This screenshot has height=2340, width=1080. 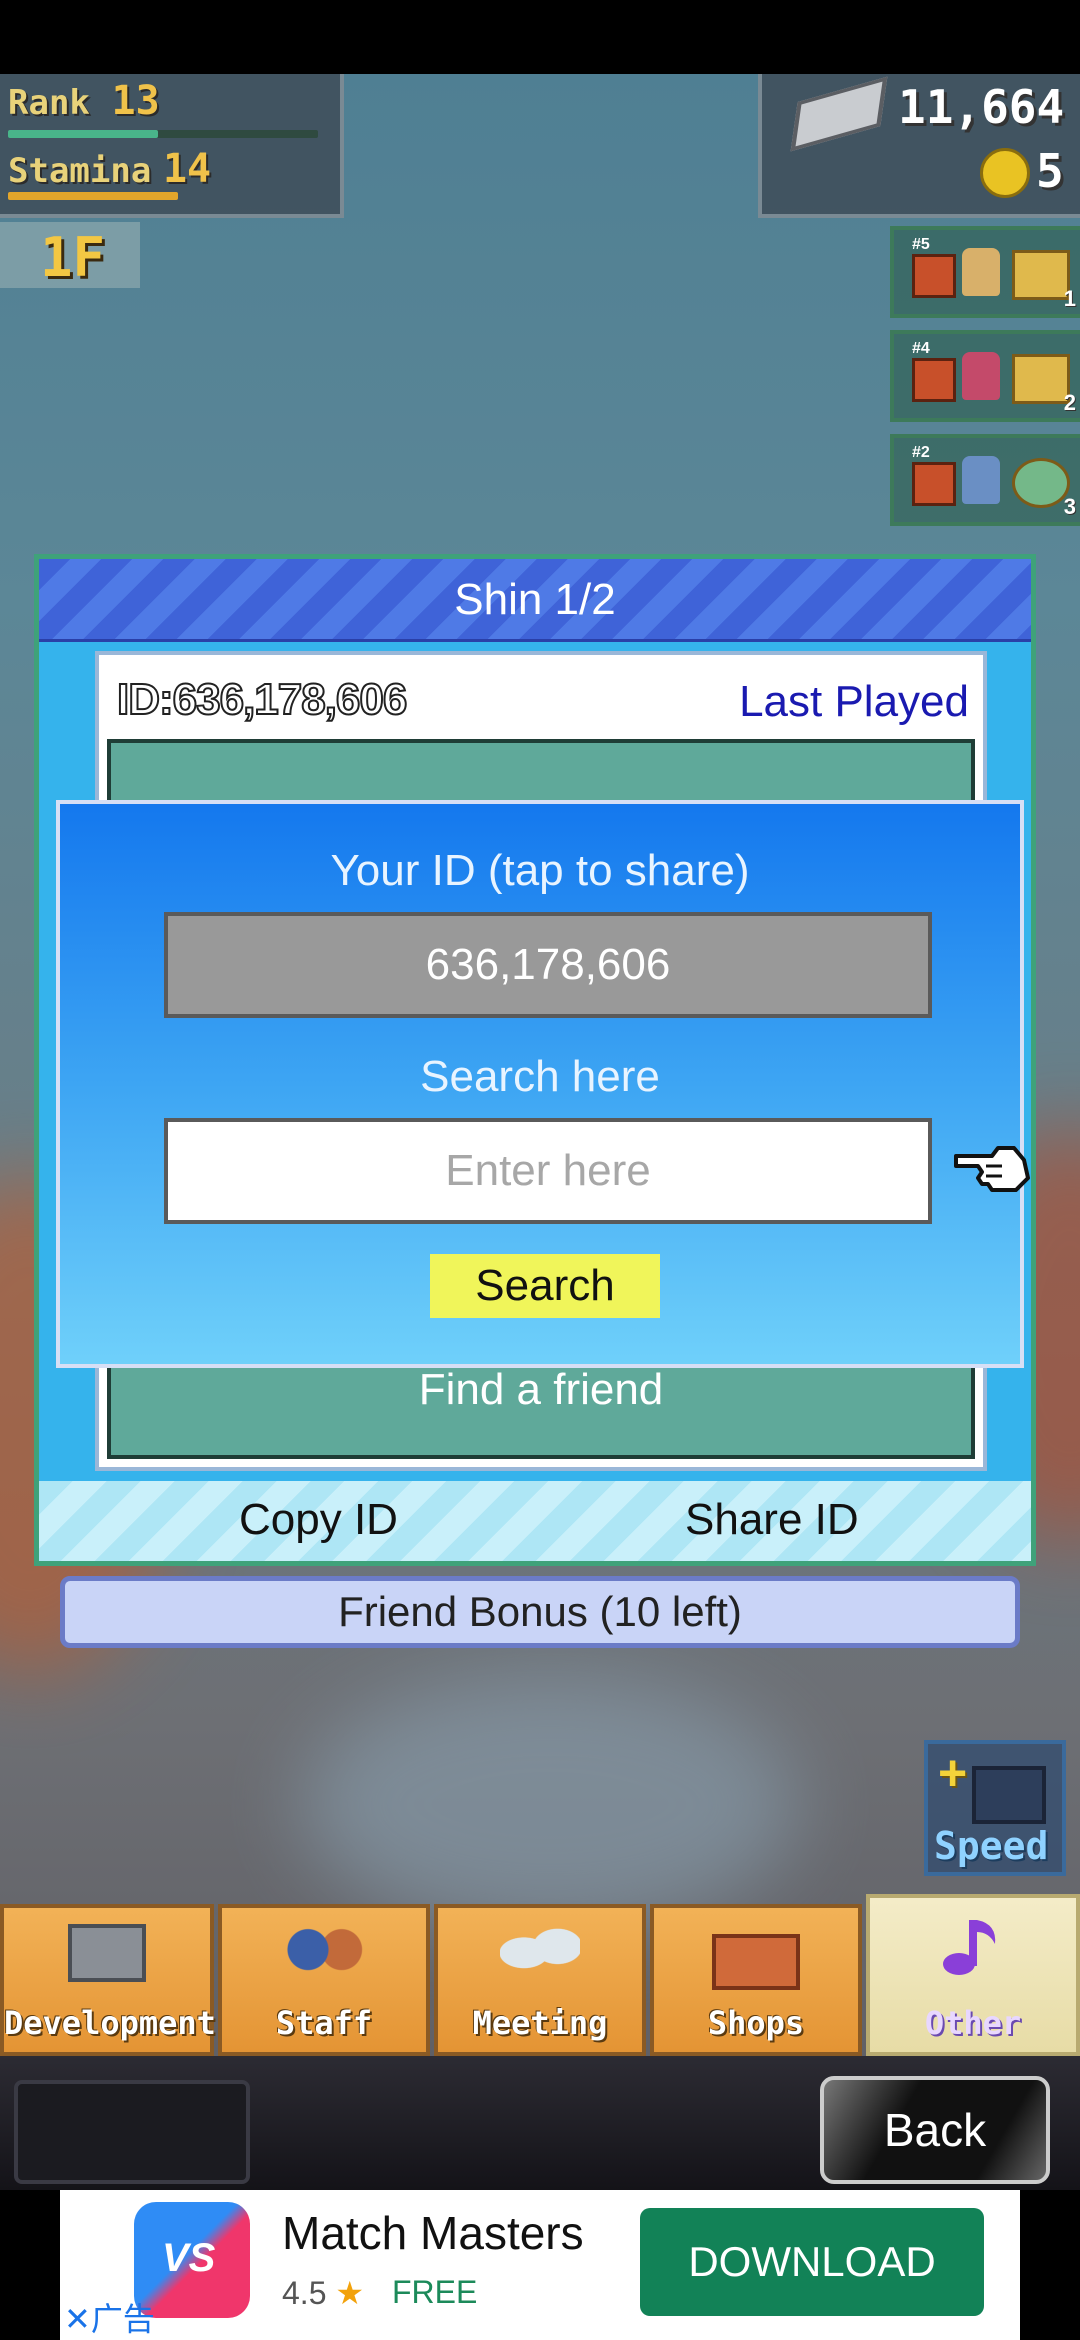 What do you see at coordinates (992, 1169) in the screenshot?
I see `pointing-hand-icon` at bounding box center [992, 1169].